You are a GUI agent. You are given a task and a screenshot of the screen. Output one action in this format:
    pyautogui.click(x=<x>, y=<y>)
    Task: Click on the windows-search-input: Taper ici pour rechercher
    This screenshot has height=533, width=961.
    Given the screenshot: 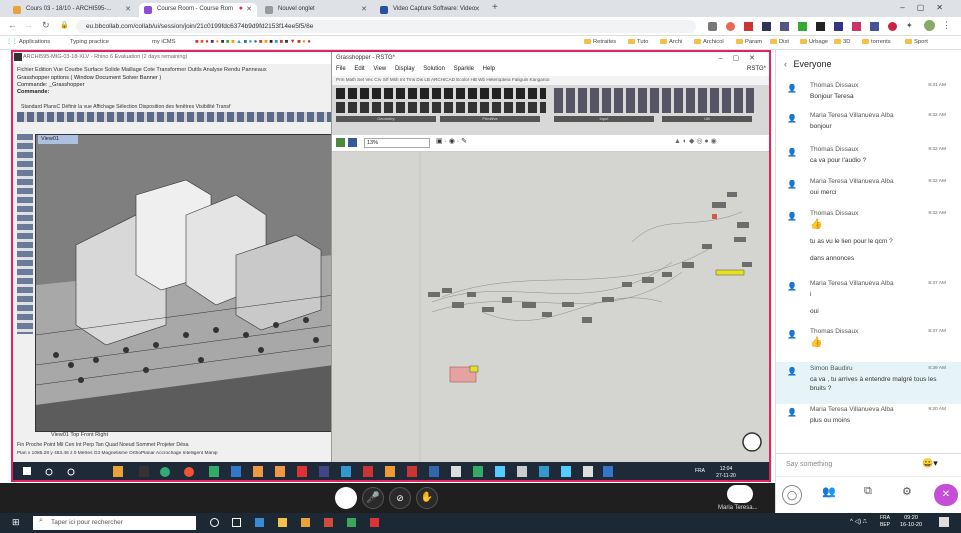 What is the action you would take?
    pyautogui.click(x=114, y=523)
    